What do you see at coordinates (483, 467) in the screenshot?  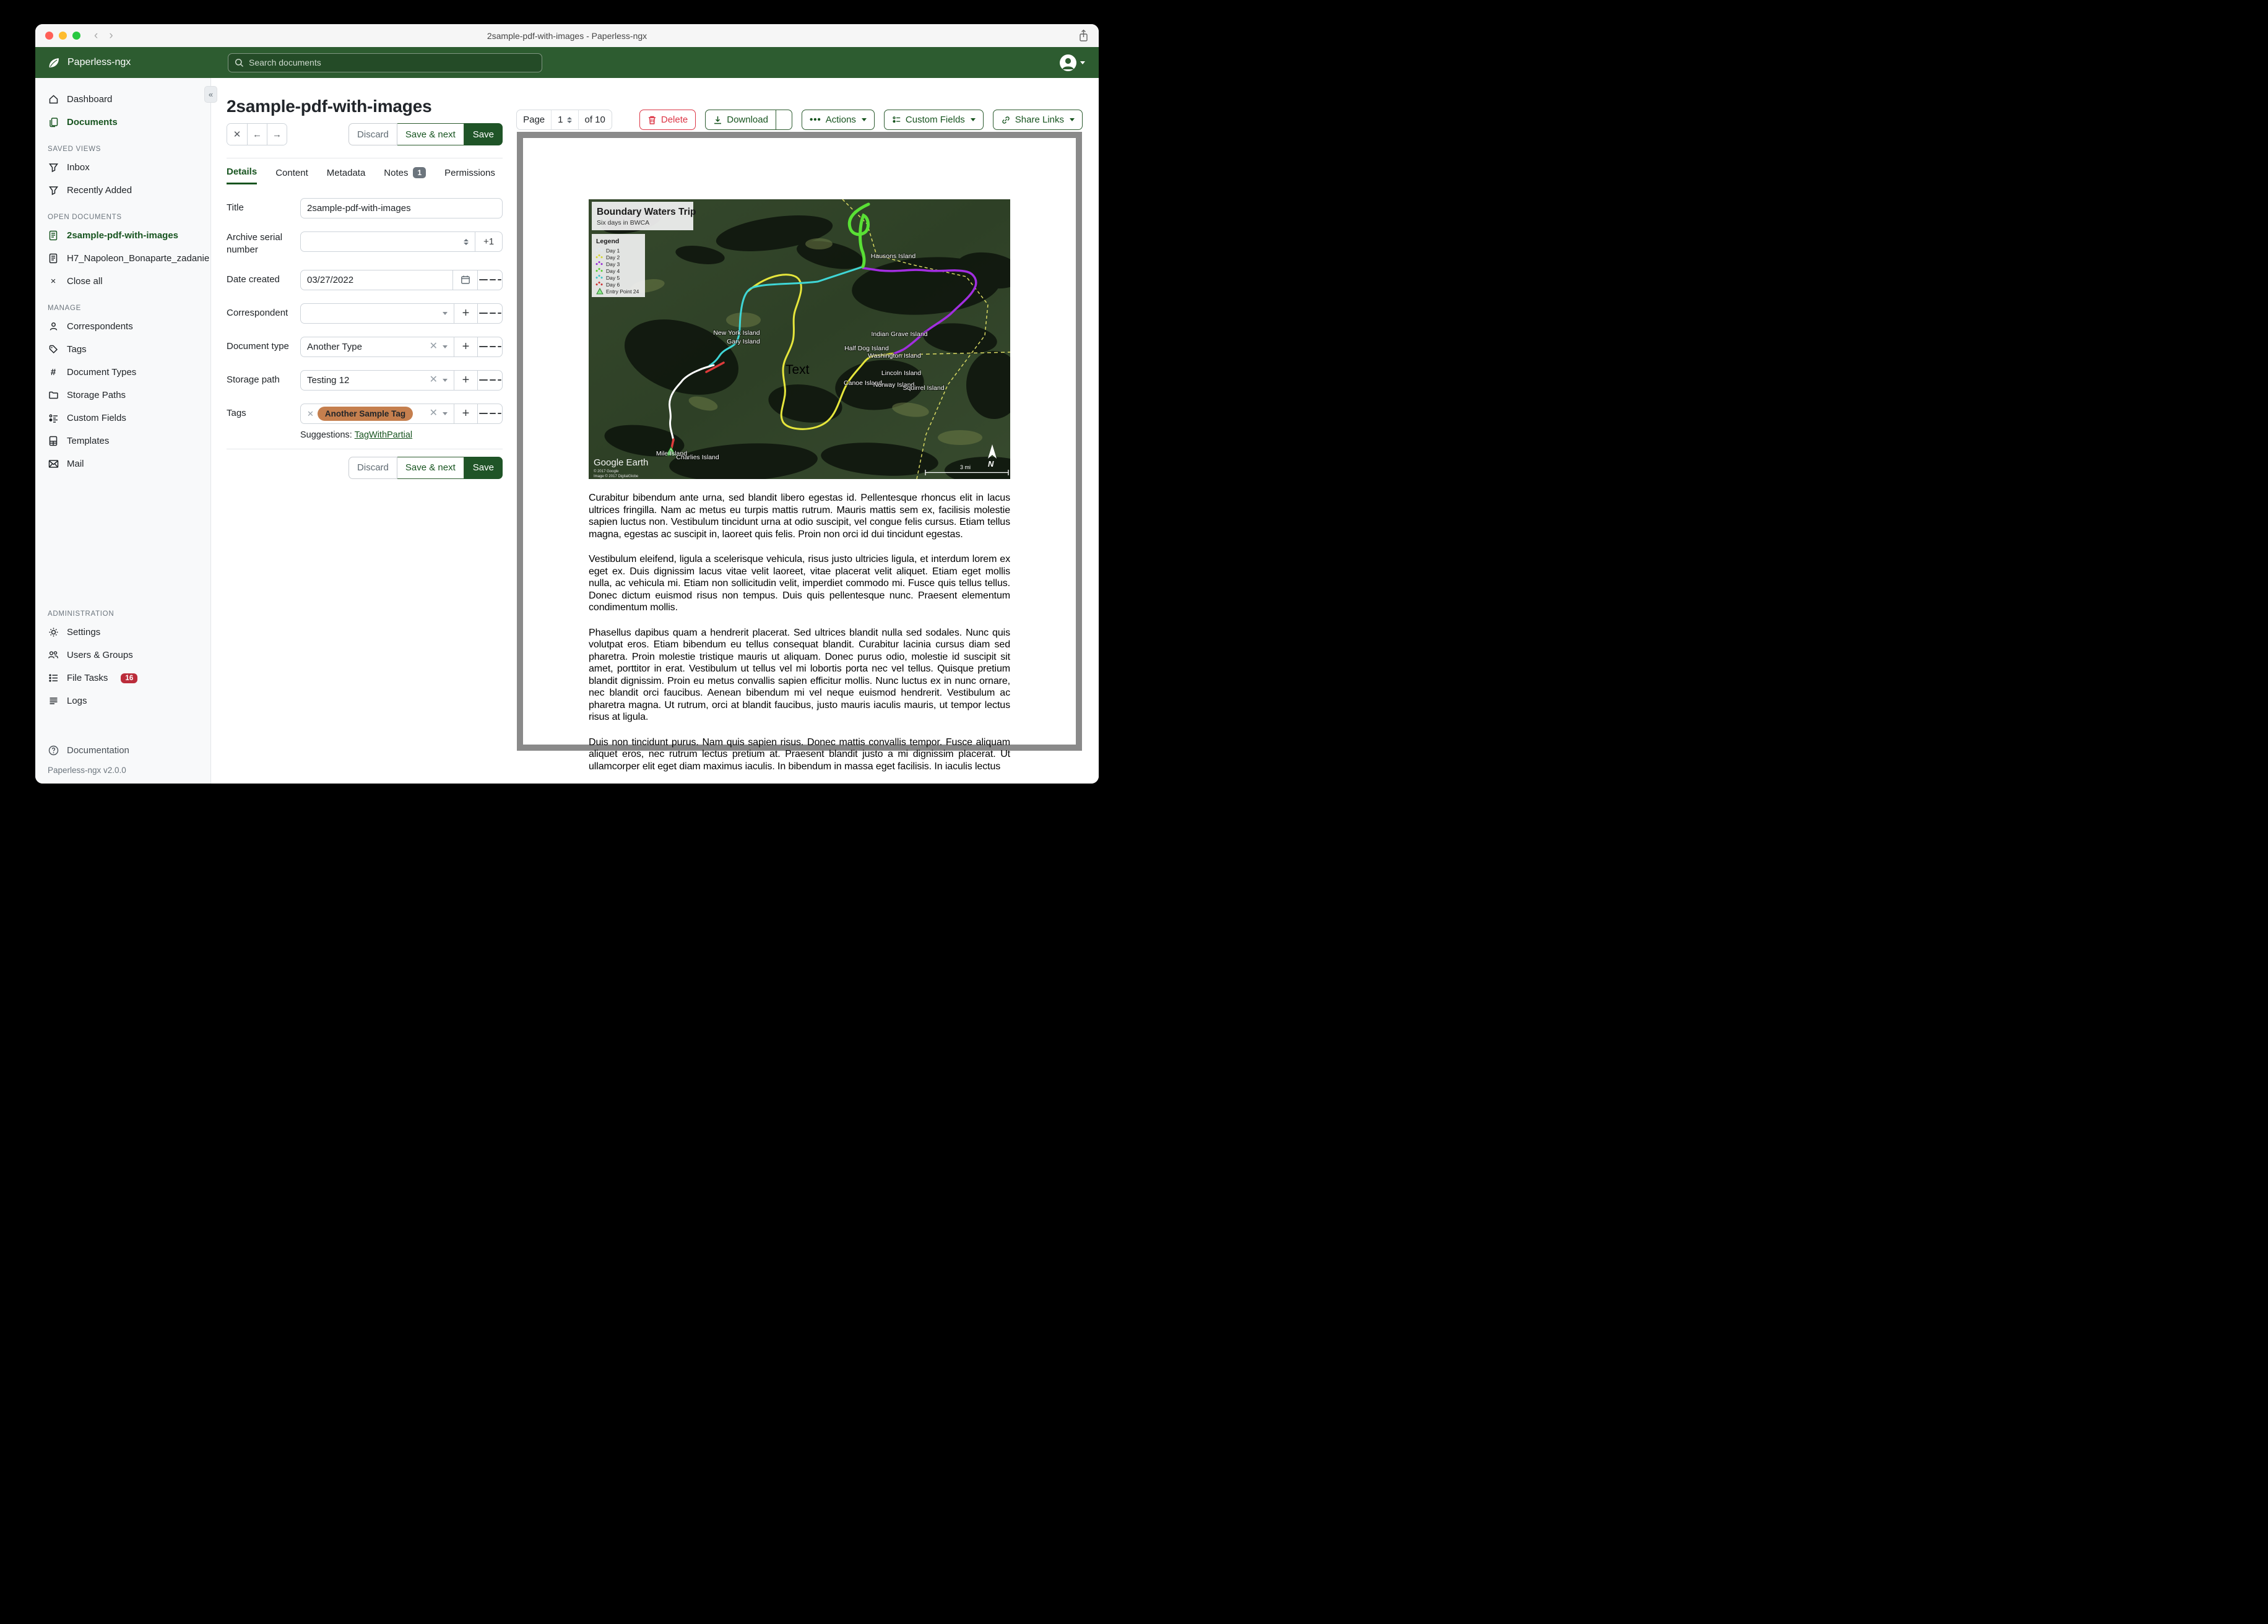 I see `save-button-bottom: Save` at bounding box center [483, 467].